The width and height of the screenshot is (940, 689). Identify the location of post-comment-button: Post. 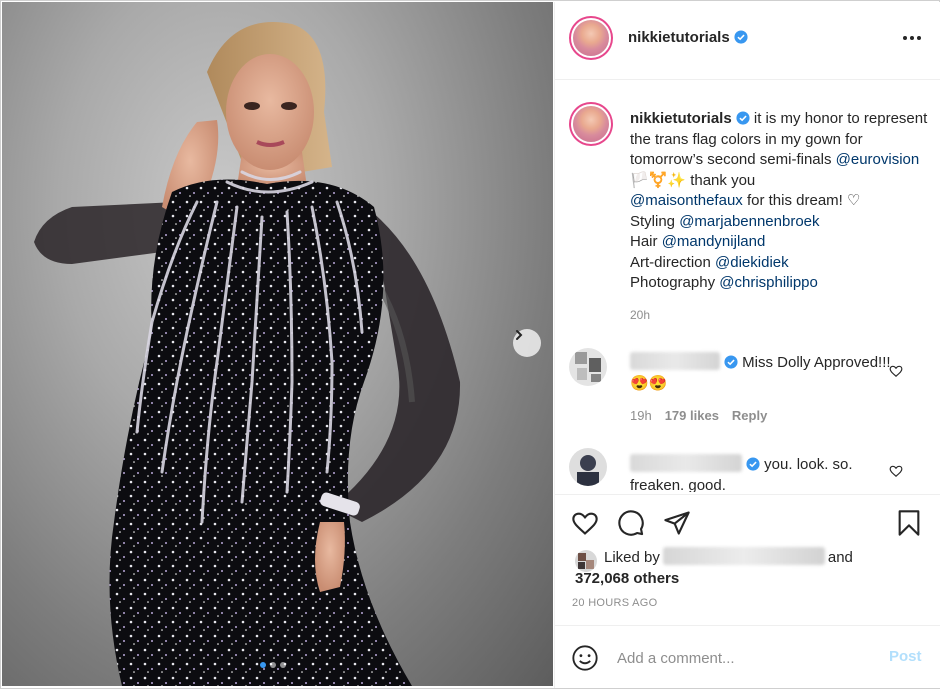
(905, 656).